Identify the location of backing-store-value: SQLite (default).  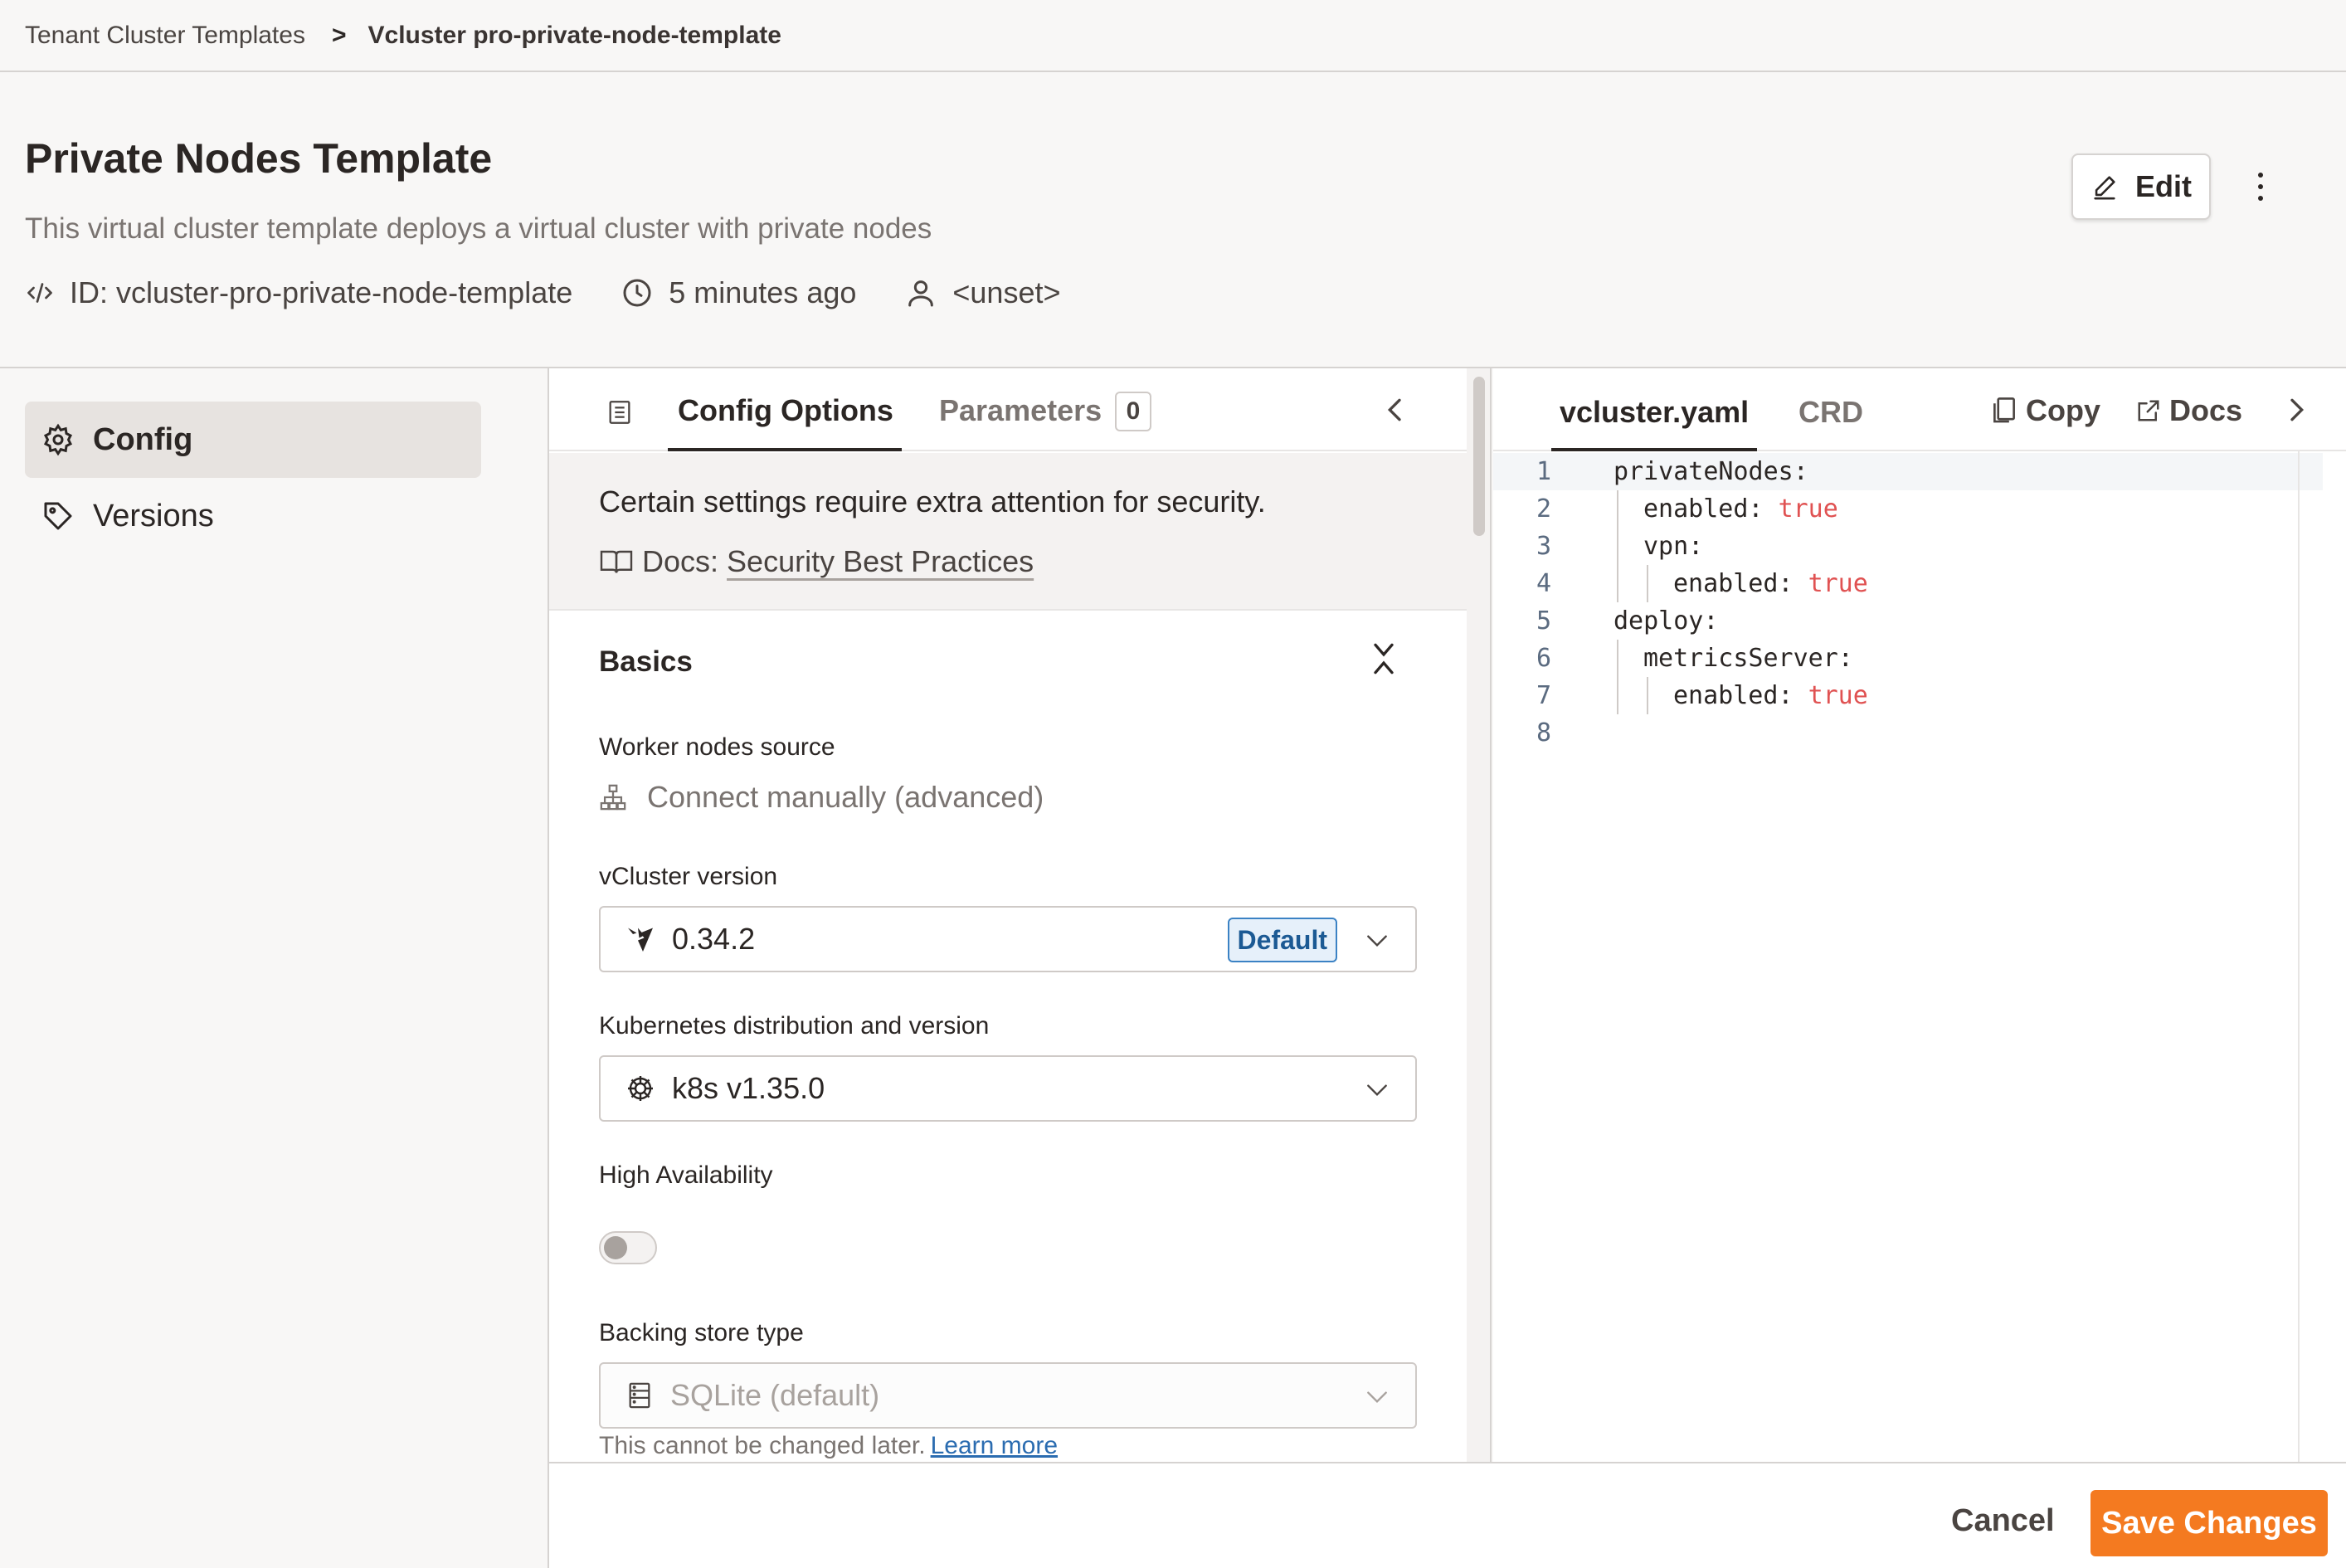
(775, 1395).